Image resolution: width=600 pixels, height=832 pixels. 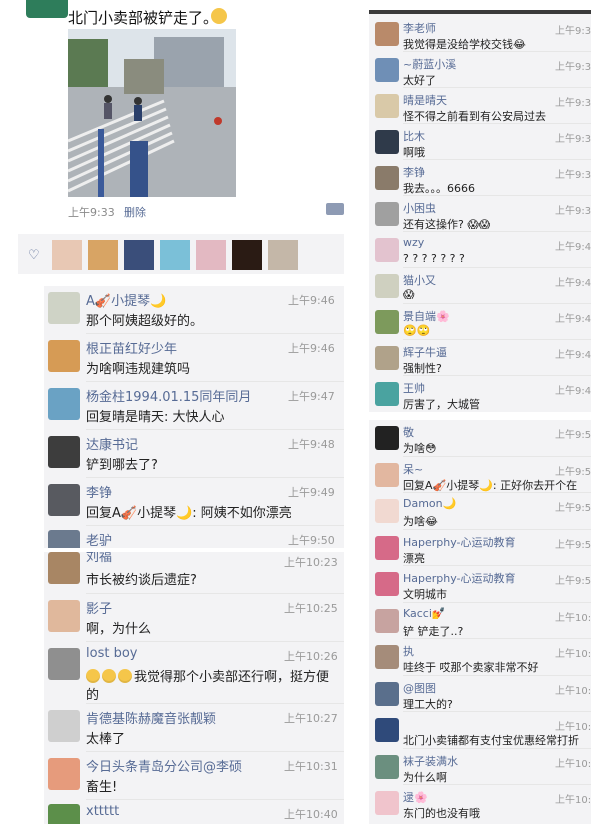 I want to click on commenter-name: 根正苗红好少年, so click(x=131, y=347).